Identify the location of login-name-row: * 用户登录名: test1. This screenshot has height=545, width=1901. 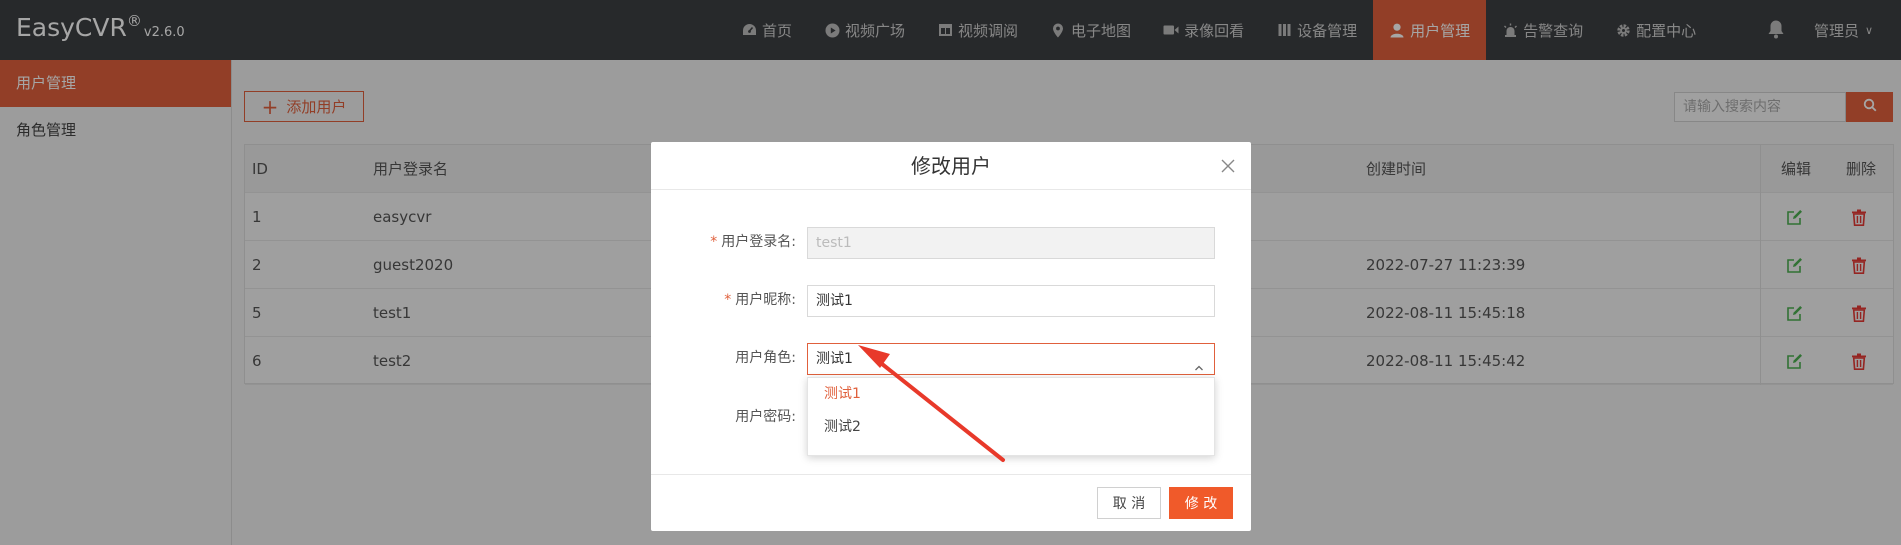
(951, 242).